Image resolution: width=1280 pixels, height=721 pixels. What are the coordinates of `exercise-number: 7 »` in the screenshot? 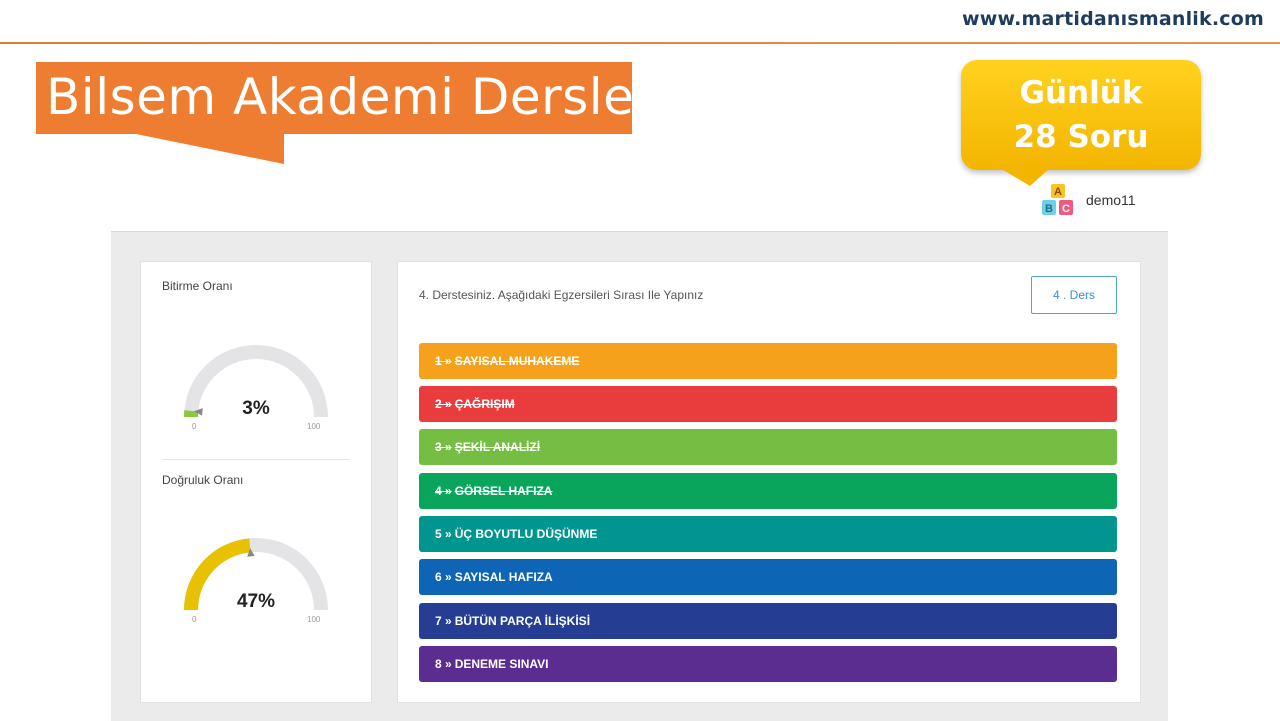 It's located at (443, 621).